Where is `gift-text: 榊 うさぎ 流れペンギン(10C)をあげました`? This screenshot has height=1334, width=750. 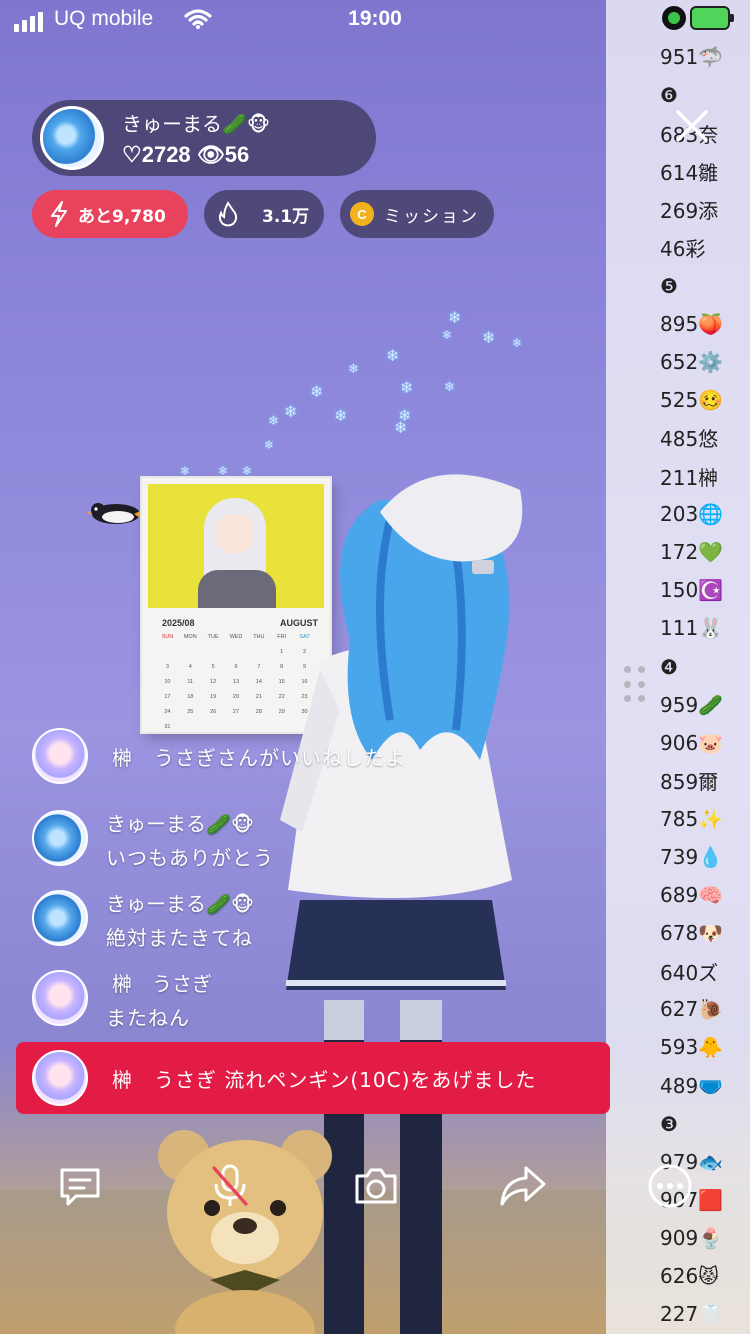
gift-text: 榊 うさぎ 流れペンギン(10C)をあげました is located at coordinates (324, 1080).